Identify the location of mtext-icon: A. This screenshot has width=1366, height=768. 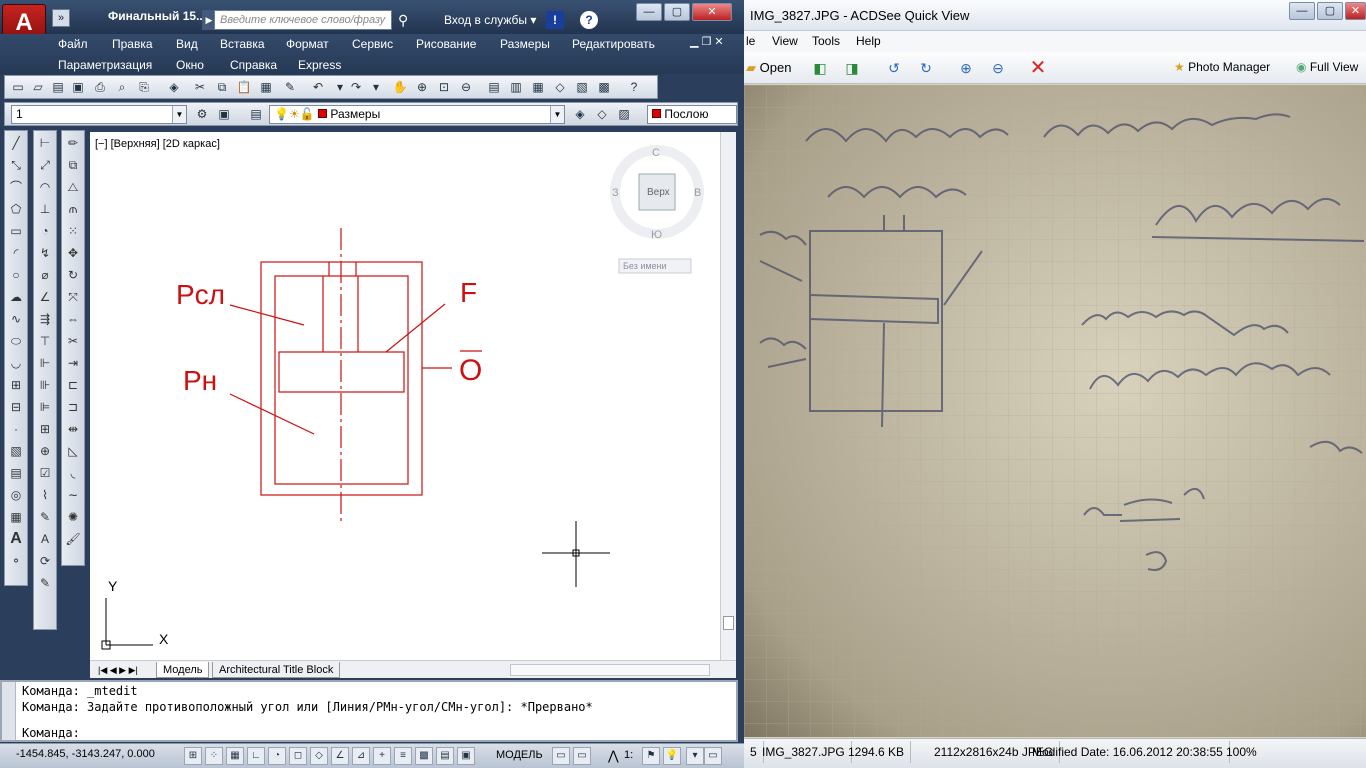
(16, 539).